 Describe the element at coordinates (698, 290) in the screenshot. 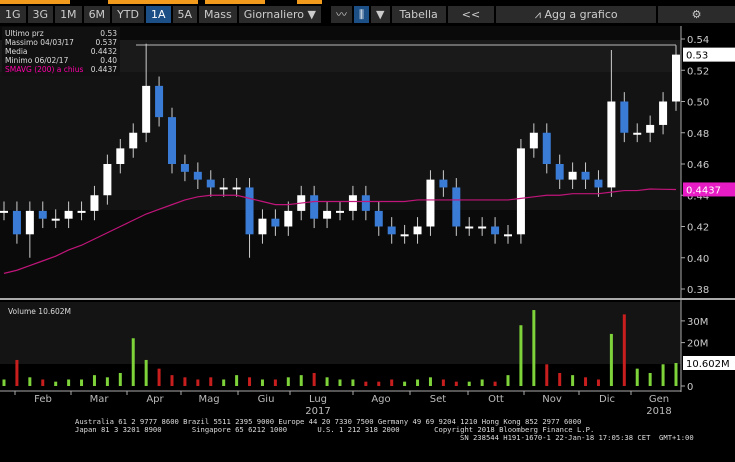

I see `price-tick-label: 0.38` at that location.